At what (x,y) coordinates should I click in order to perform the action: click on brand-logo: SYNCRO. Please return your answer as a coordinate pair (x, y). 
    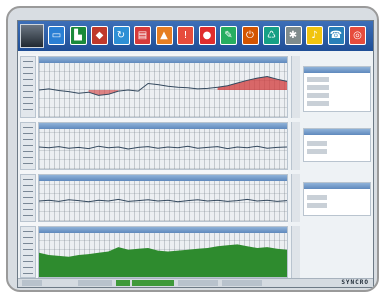
    Looking at the image, I should click on (355, 282).